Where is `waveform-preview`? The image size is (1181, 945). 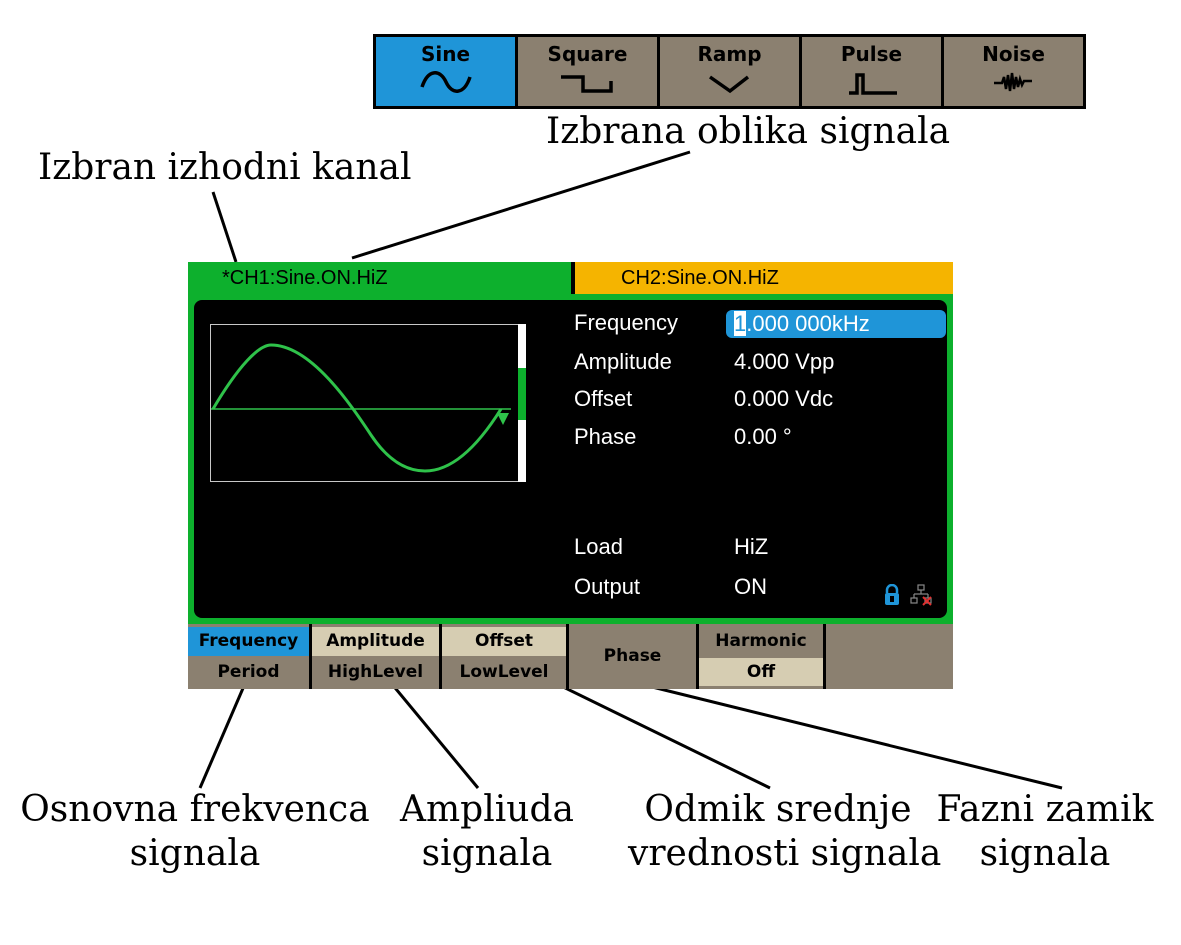
waveform-preview is located at coordinates (368, 403).